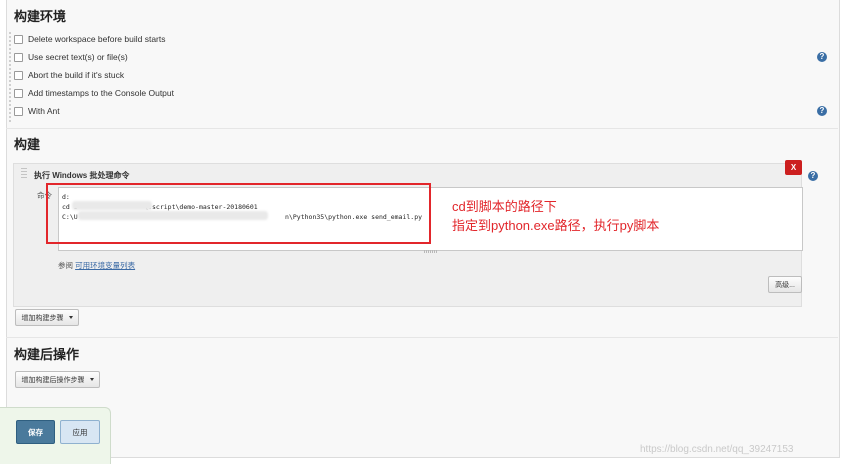  I want to click on add-post-build-step-button: 增加构建后操作步骤, so click(57, 379).